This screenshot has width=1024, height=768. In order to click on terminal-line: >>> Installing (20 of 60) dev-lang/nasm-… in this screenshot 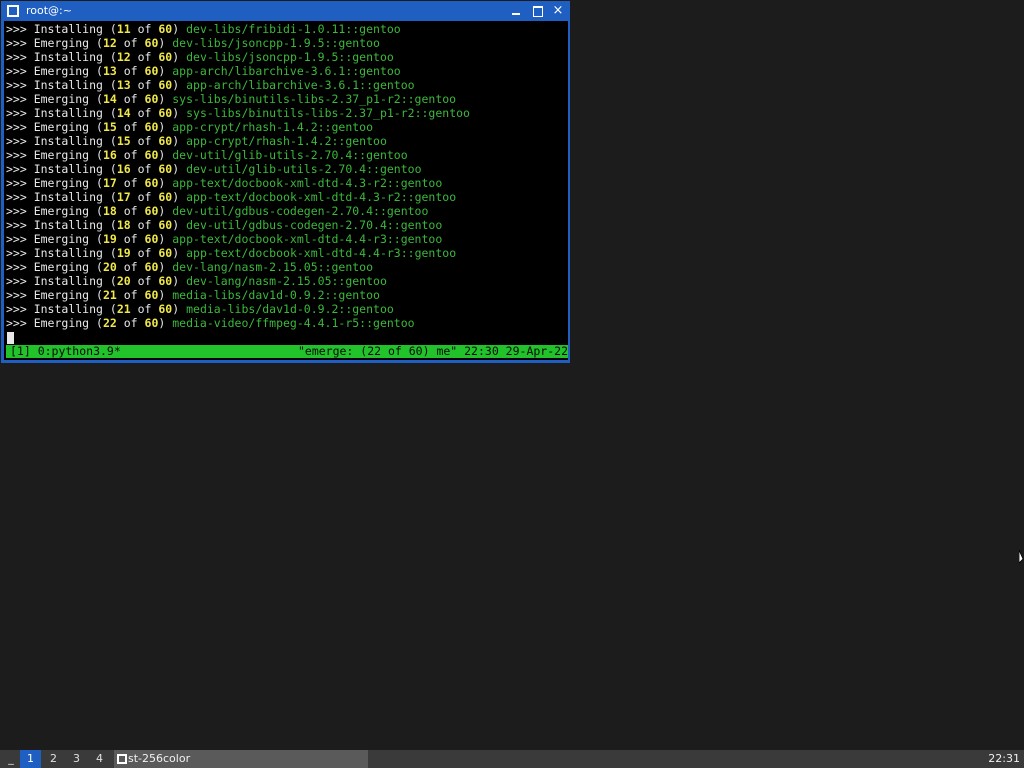, I will do `click(196, 281)`.